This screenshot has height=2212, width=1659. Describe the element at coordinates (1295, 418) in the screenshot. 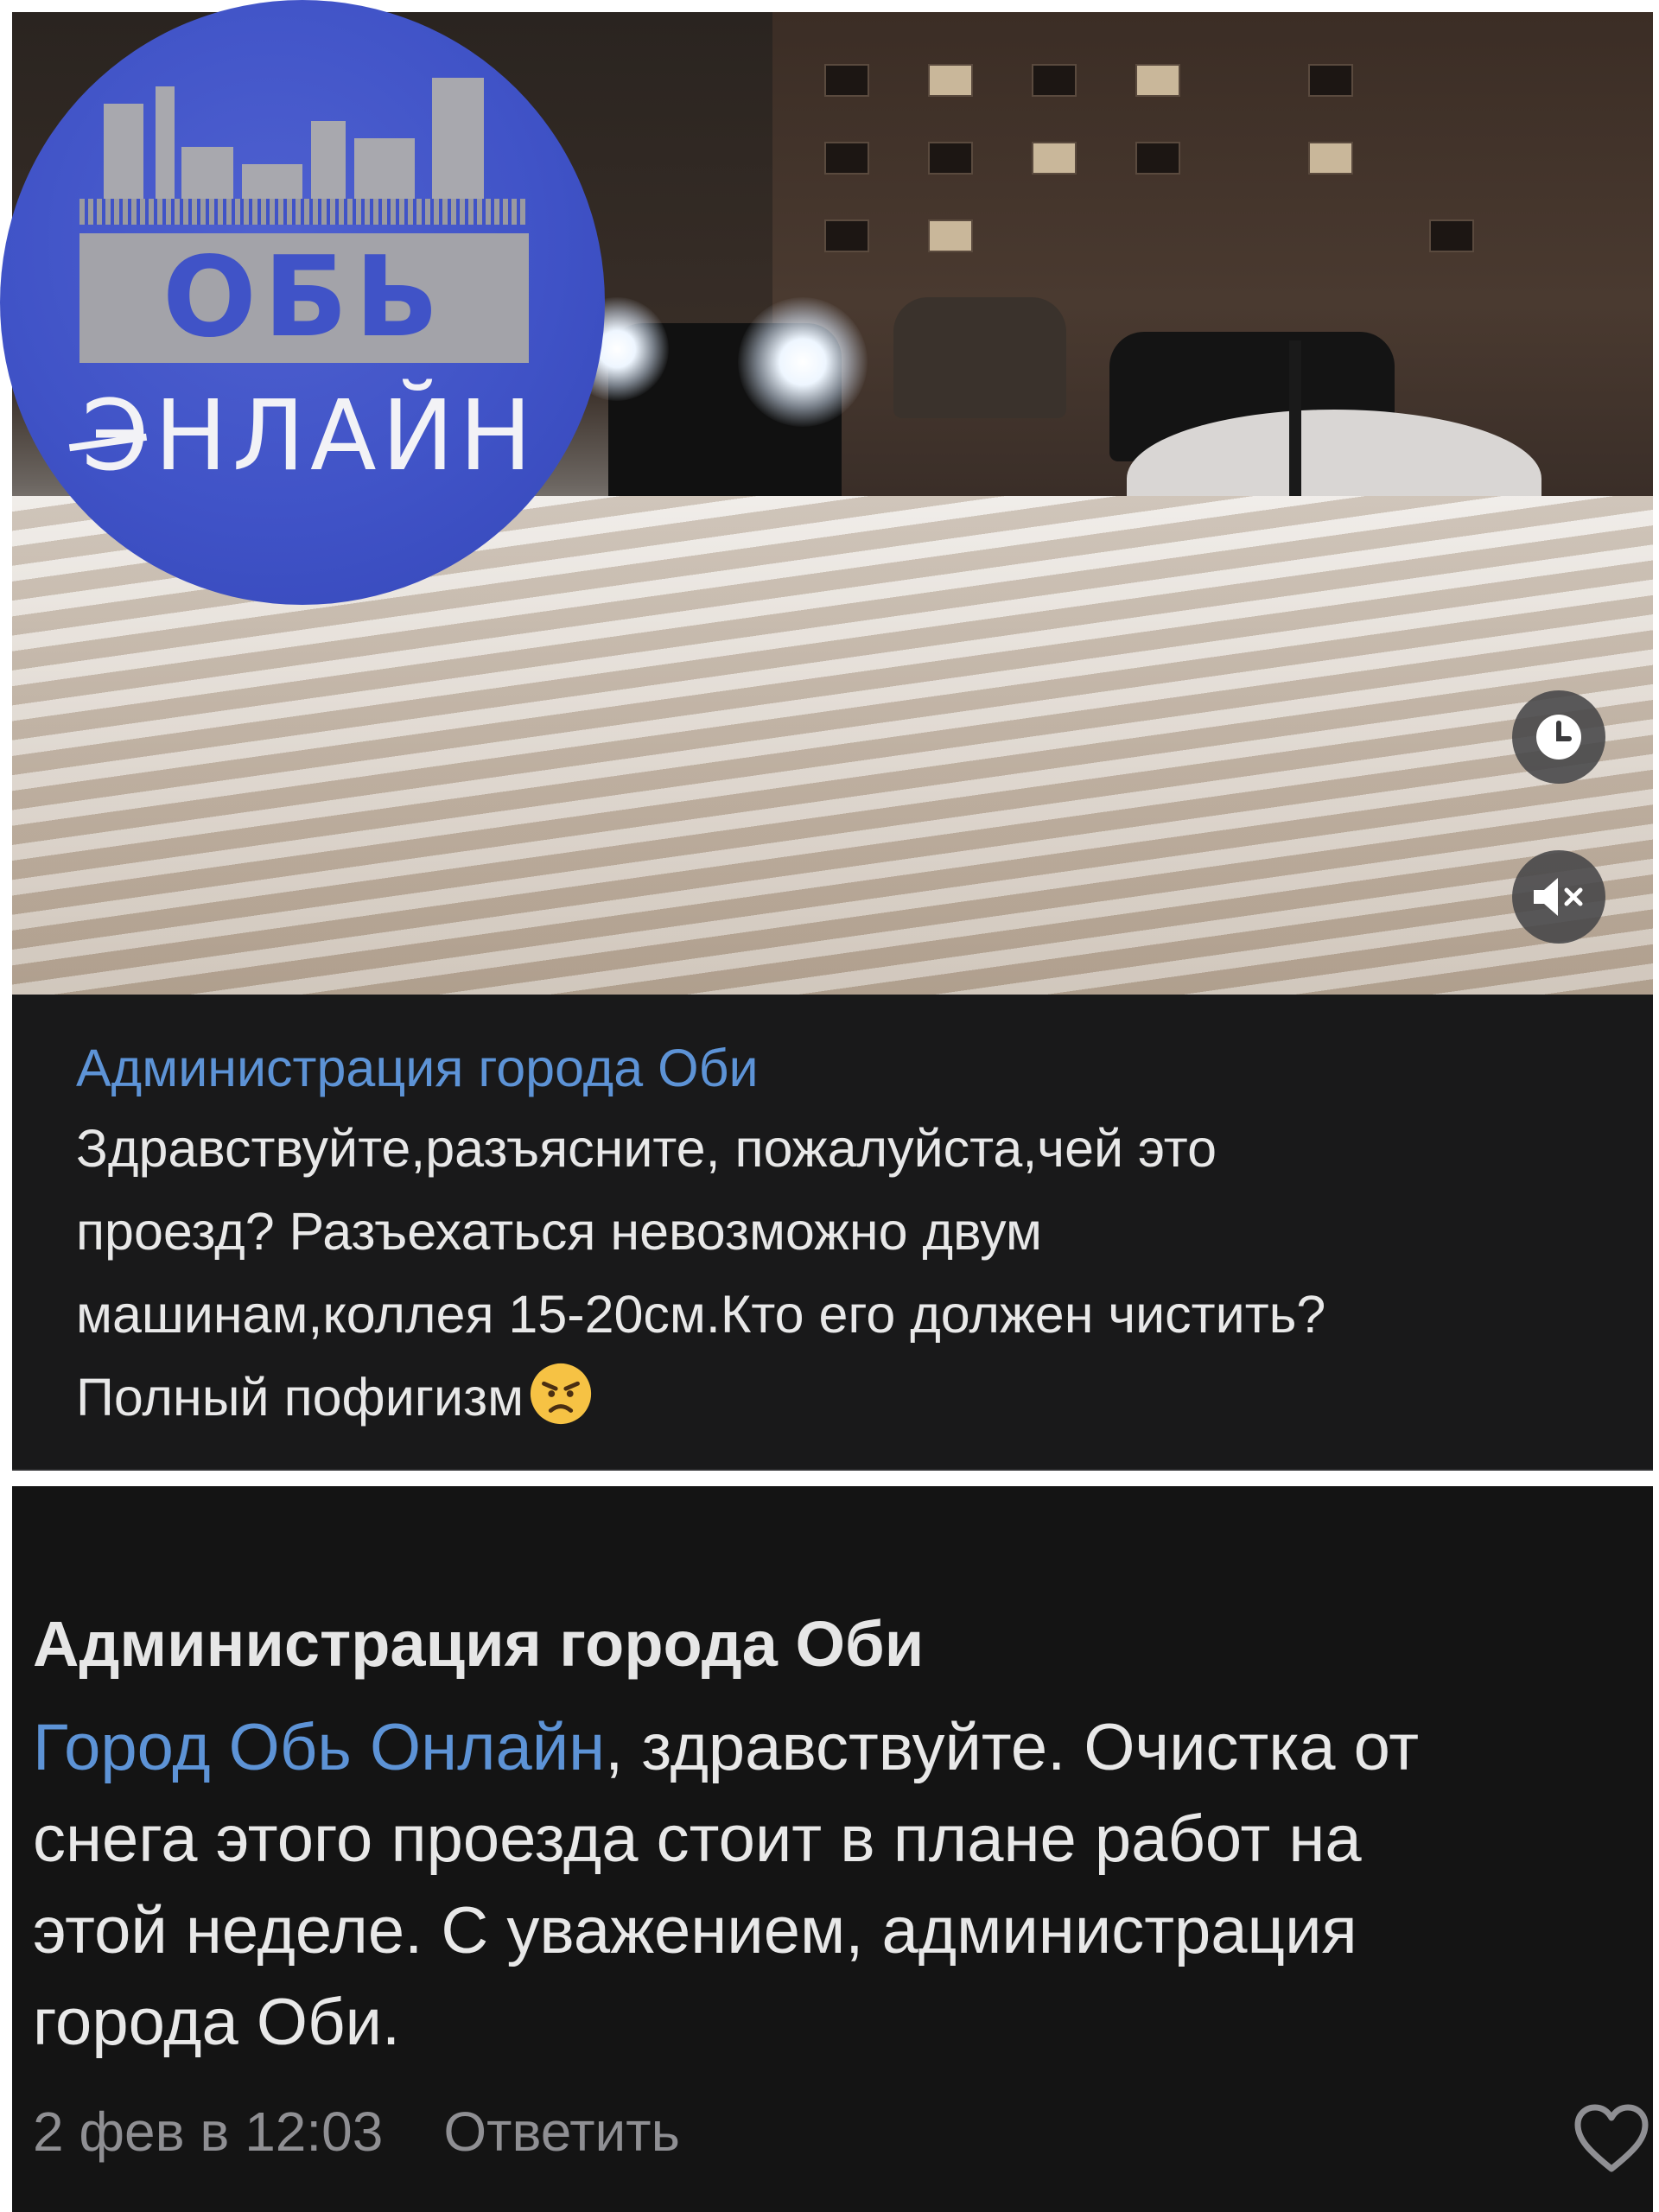

I see `pole` at that location.